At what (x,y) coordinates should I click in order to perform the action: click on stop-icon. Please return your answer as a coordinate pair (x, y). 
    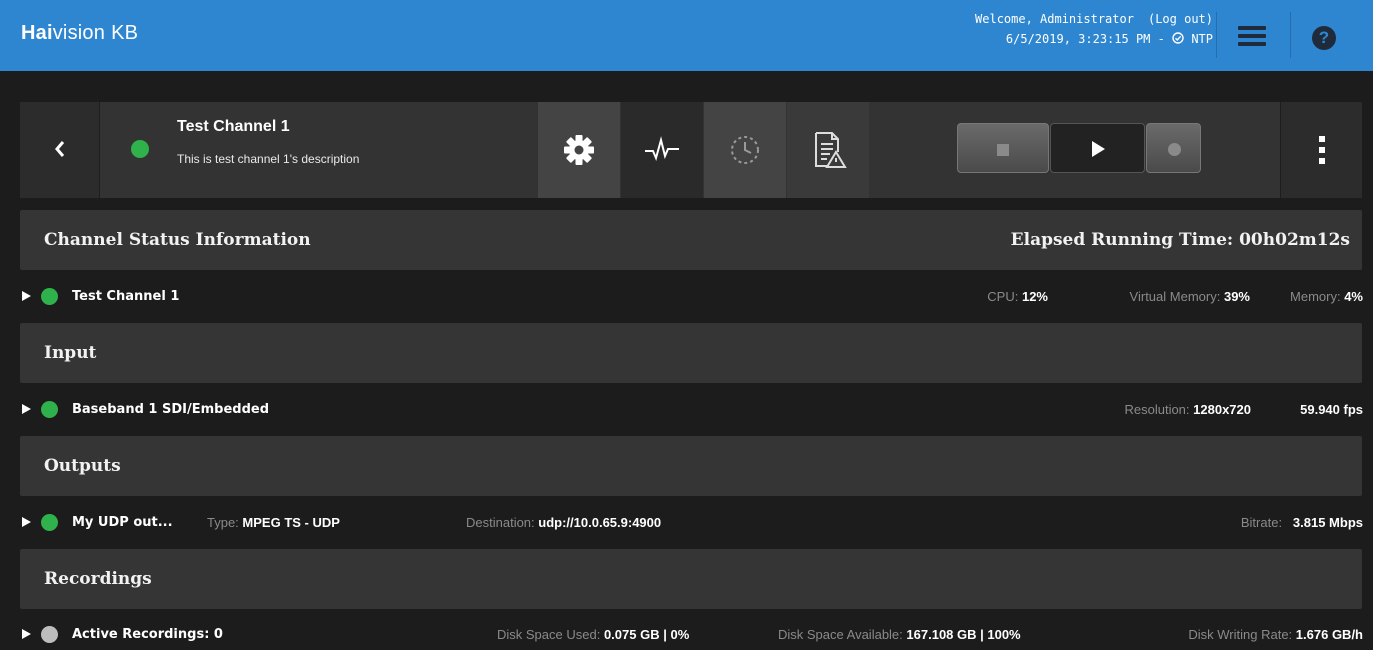
    Looking at the image, I should click on (1003, 150).